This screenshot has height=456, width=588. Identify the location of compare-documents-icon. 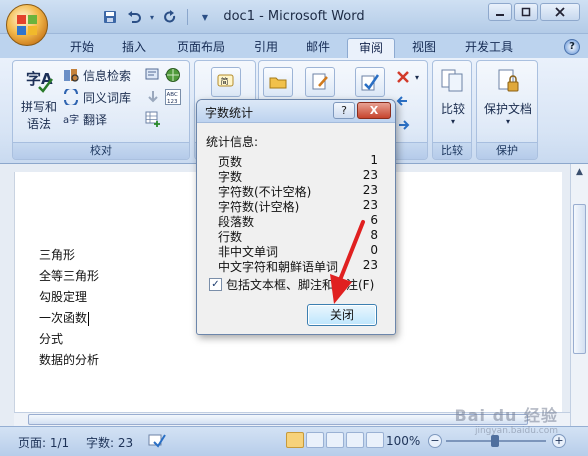
(452, 80).